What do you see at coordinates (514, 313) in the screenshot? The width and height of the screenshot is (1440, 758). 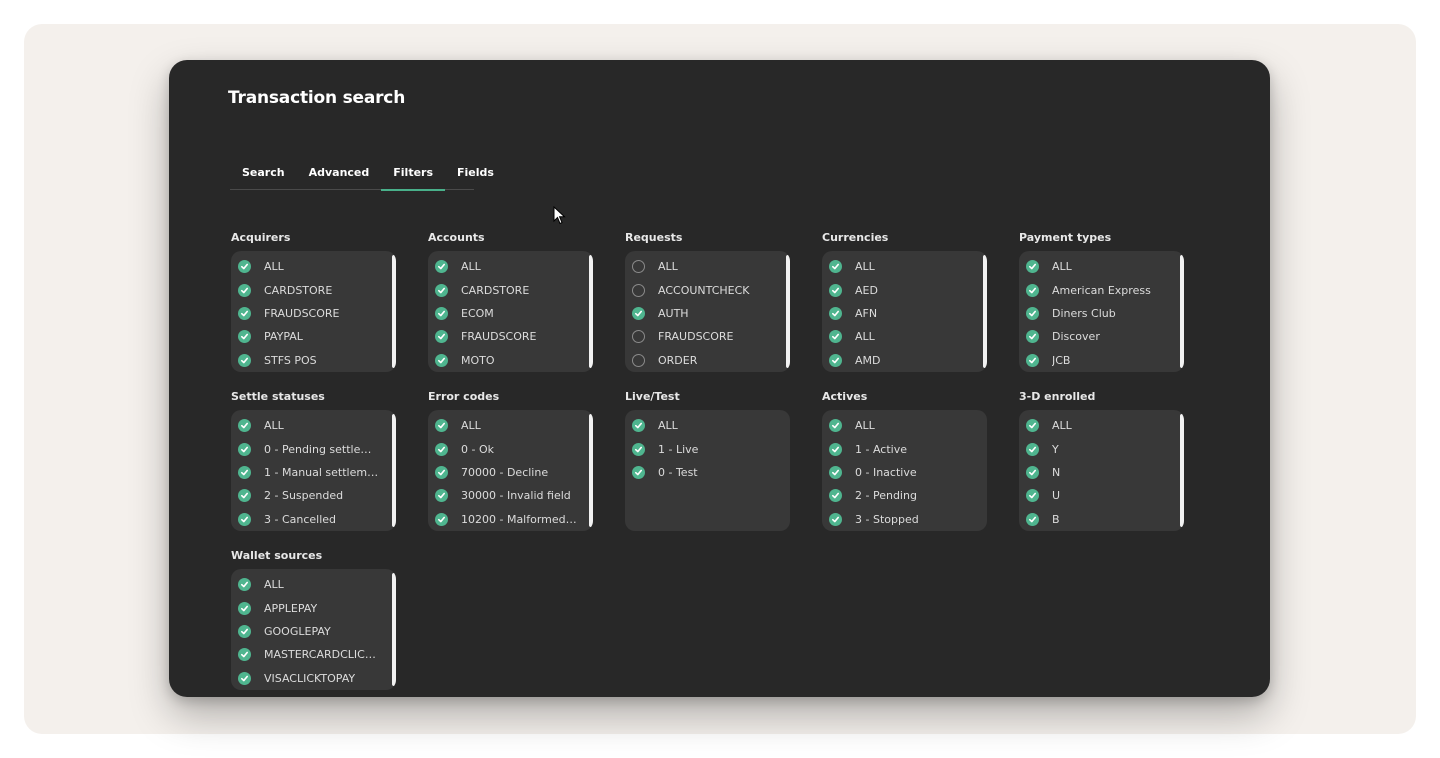 I see `filter-option: ECOM` at bounding box center [514, 313].